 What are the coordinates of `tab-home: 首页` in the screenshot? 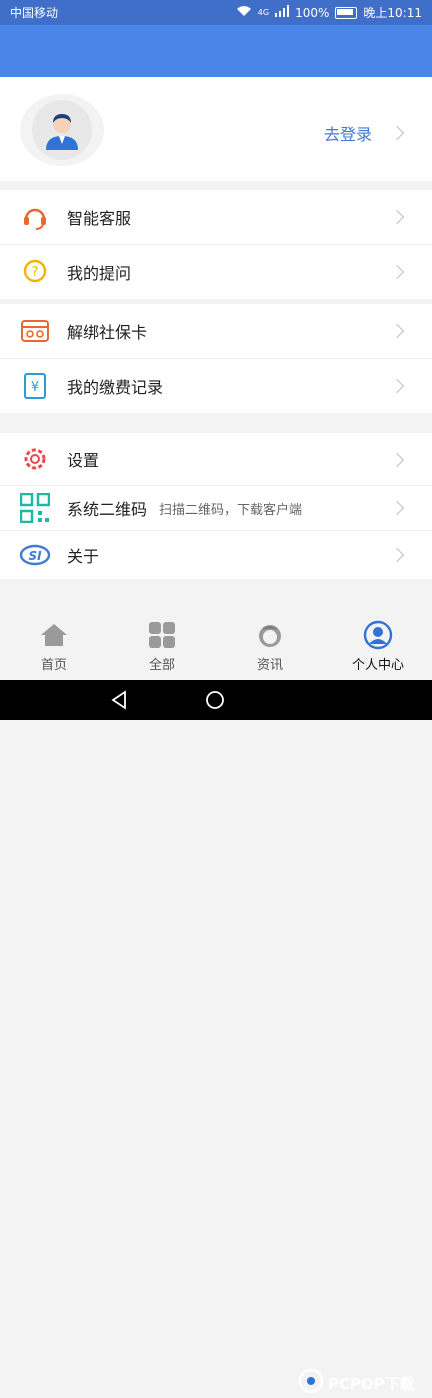 It's located at (54, 648).